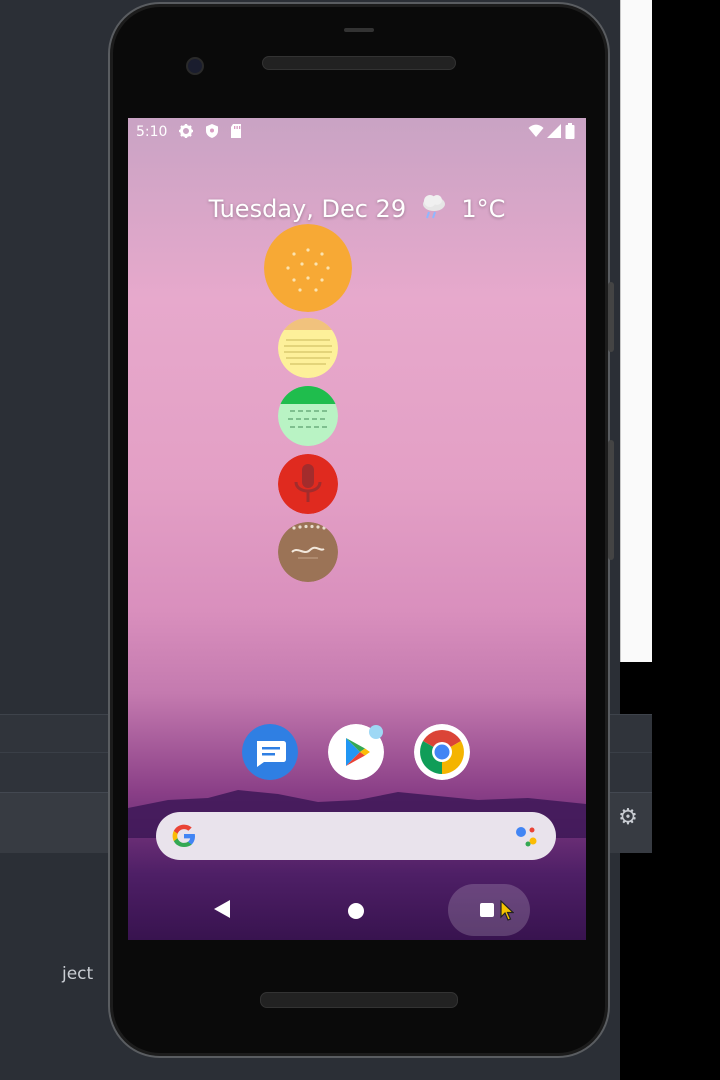  I want to click on recents-button, so click(489, 910).